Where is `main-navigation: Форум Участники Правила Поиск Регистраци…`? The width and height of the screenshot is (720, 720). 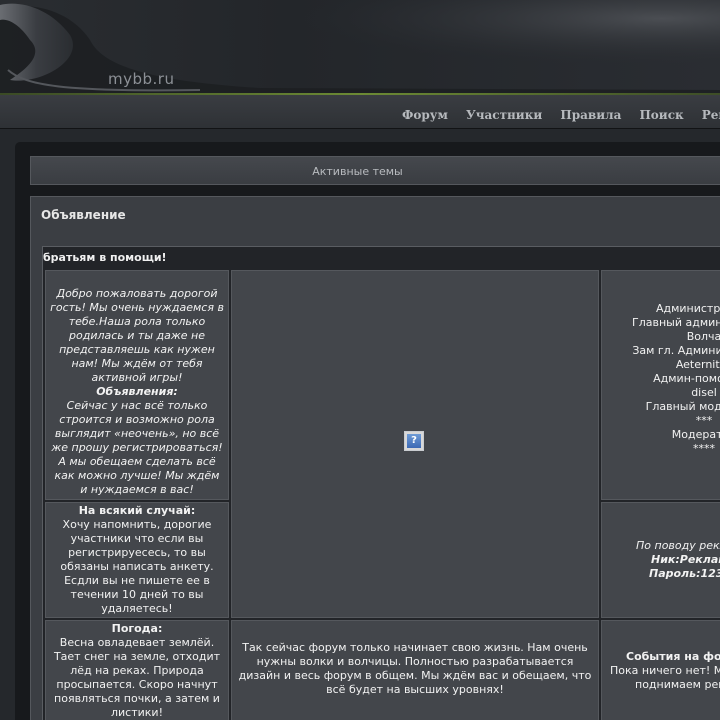
main-navigation: Форум Участники Правила Поиск Регистраци… is located at coordinates (360, 112).